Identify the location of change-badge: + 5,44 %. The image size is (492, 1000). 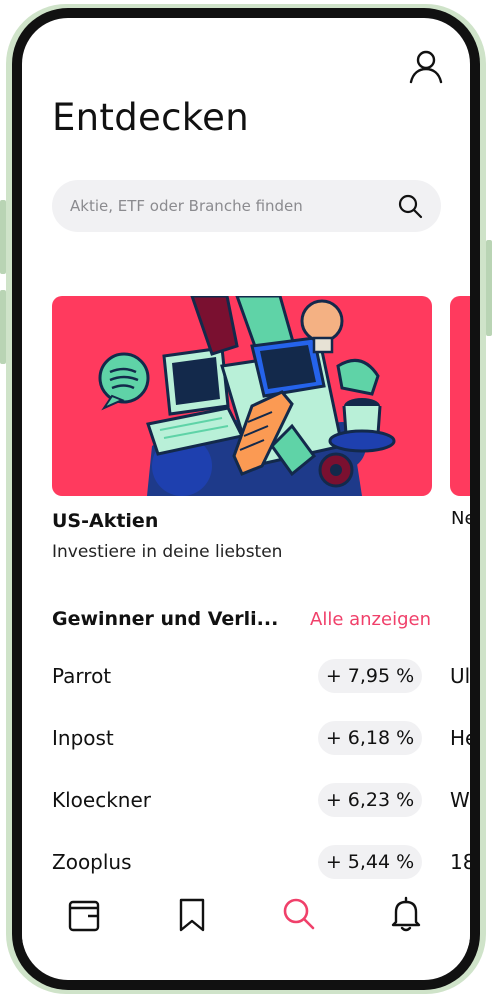
(370, 862).